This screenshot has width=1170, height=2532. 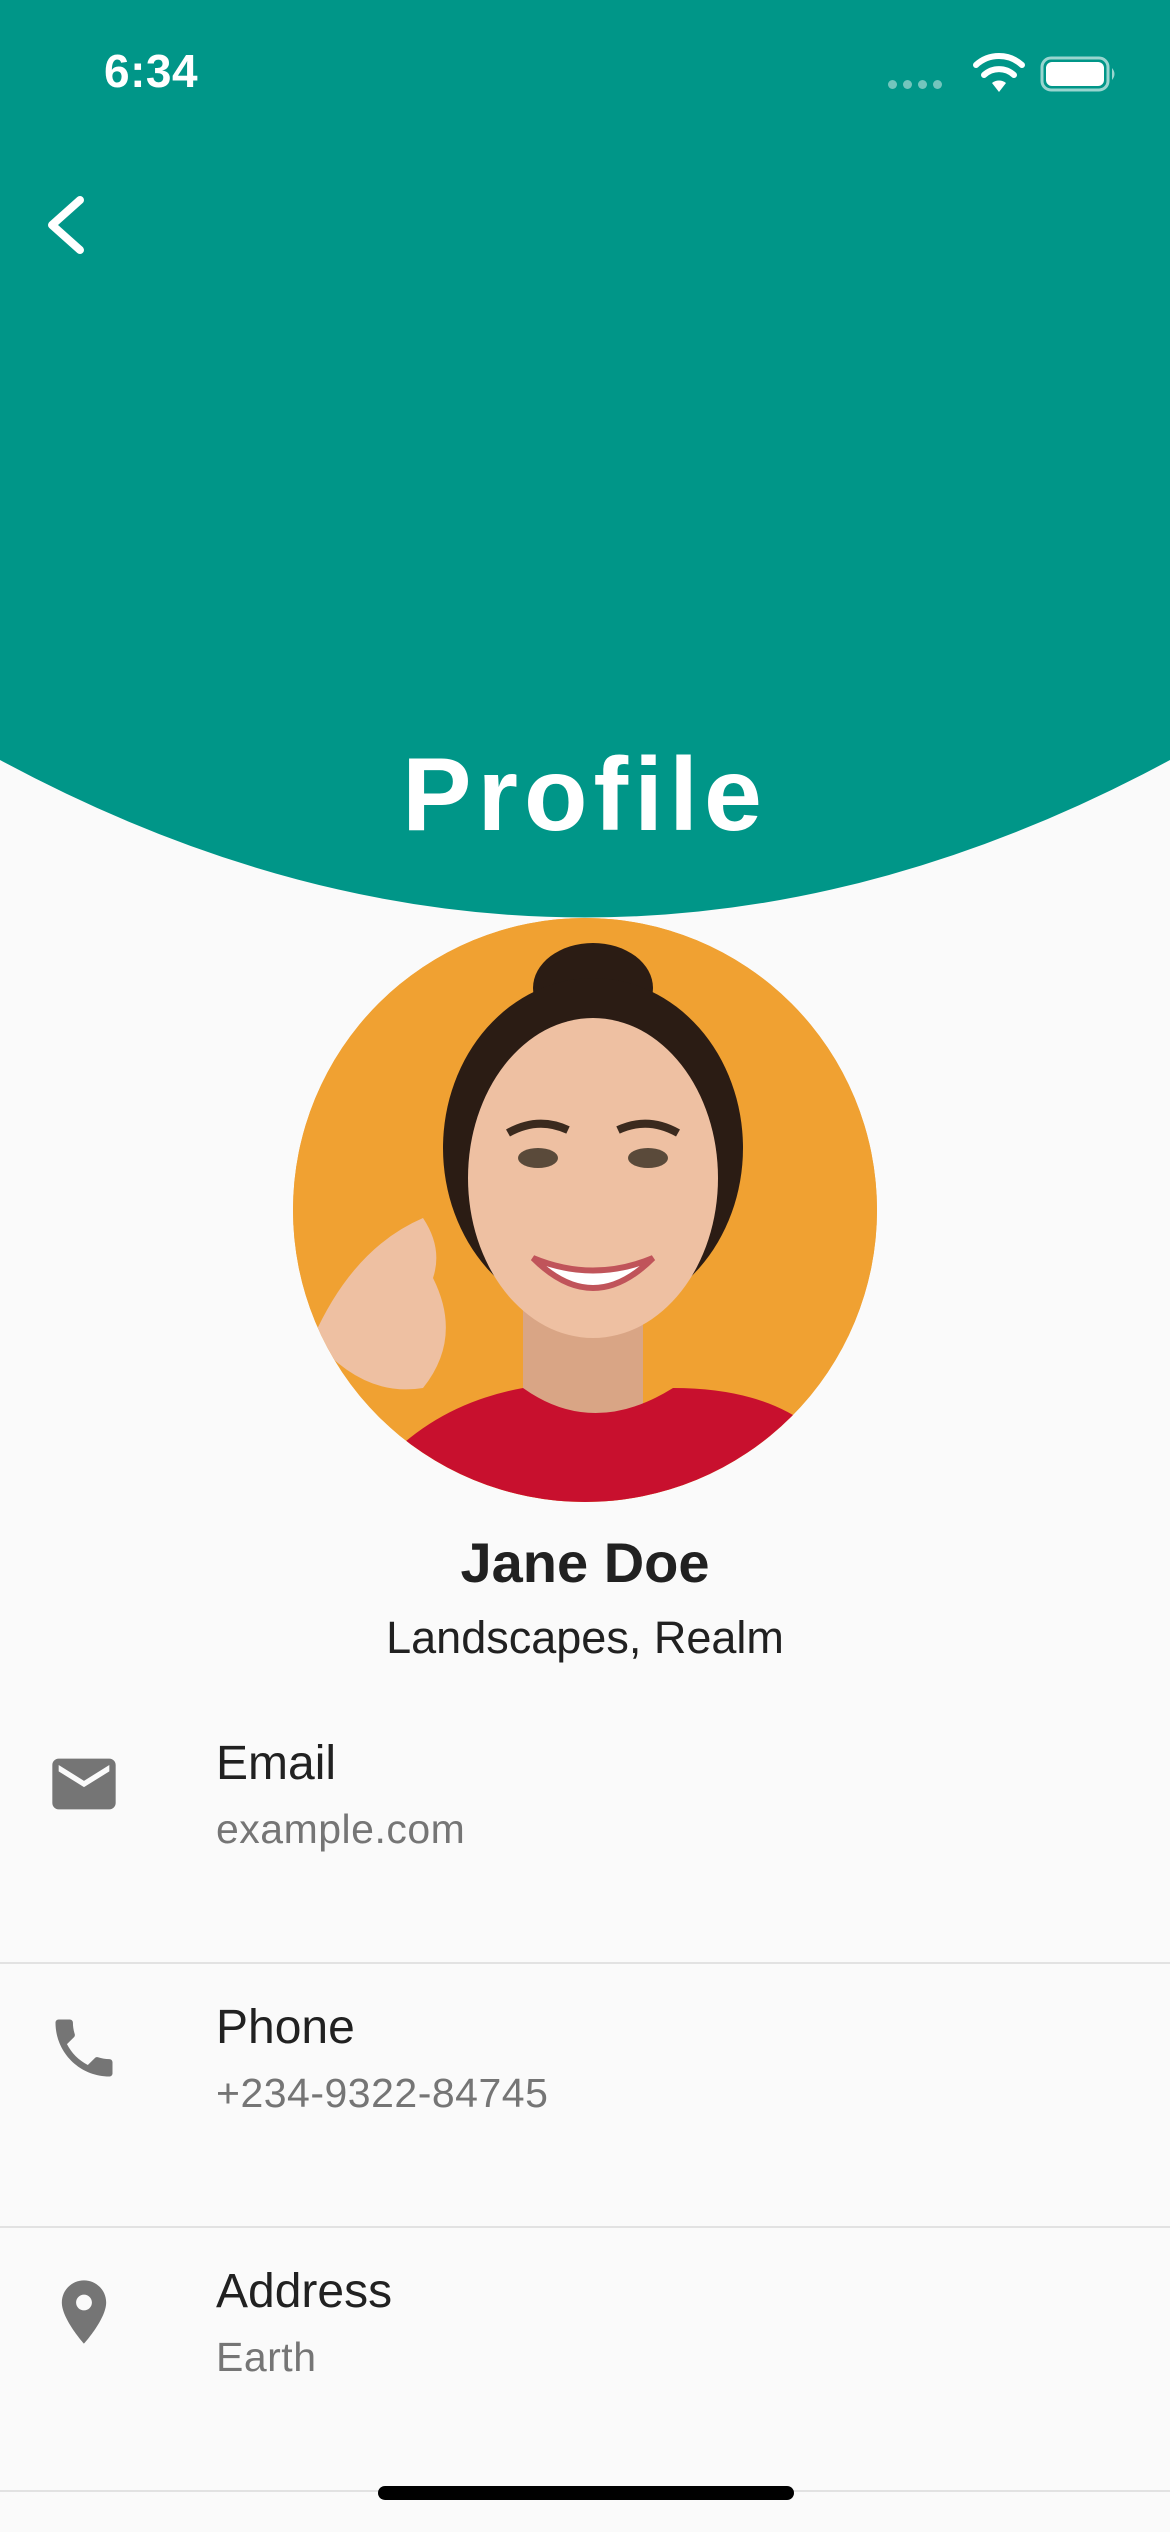 I want to click on status-icons, so click(x=1003, y=74).